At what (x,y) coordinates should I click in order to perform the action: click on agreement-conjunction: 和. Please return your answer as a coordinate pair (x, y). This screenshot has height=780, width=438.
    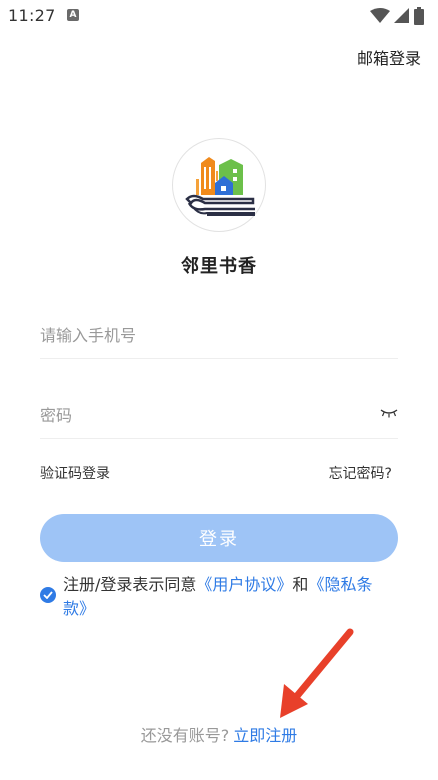
    Looking at the image, I should click on (300, 584).